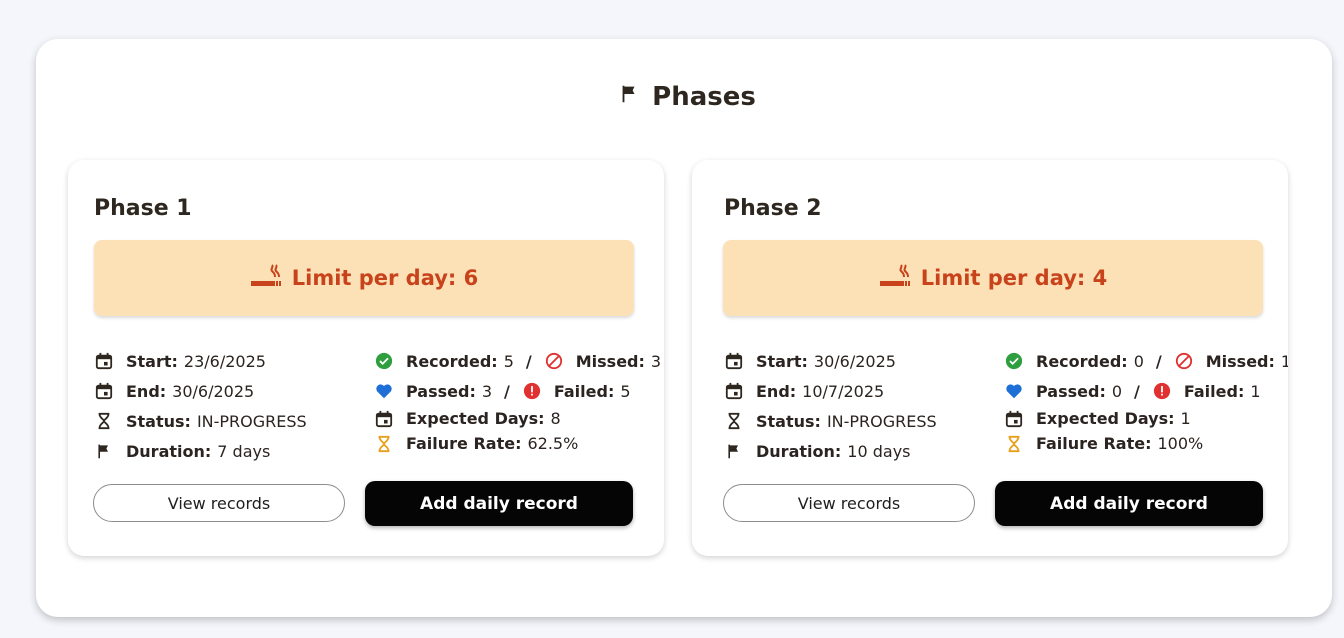 Image resolution: width=1344 pixels, height=638 pixels. I want to click on duration-value: 10 days, so click(879, 451).